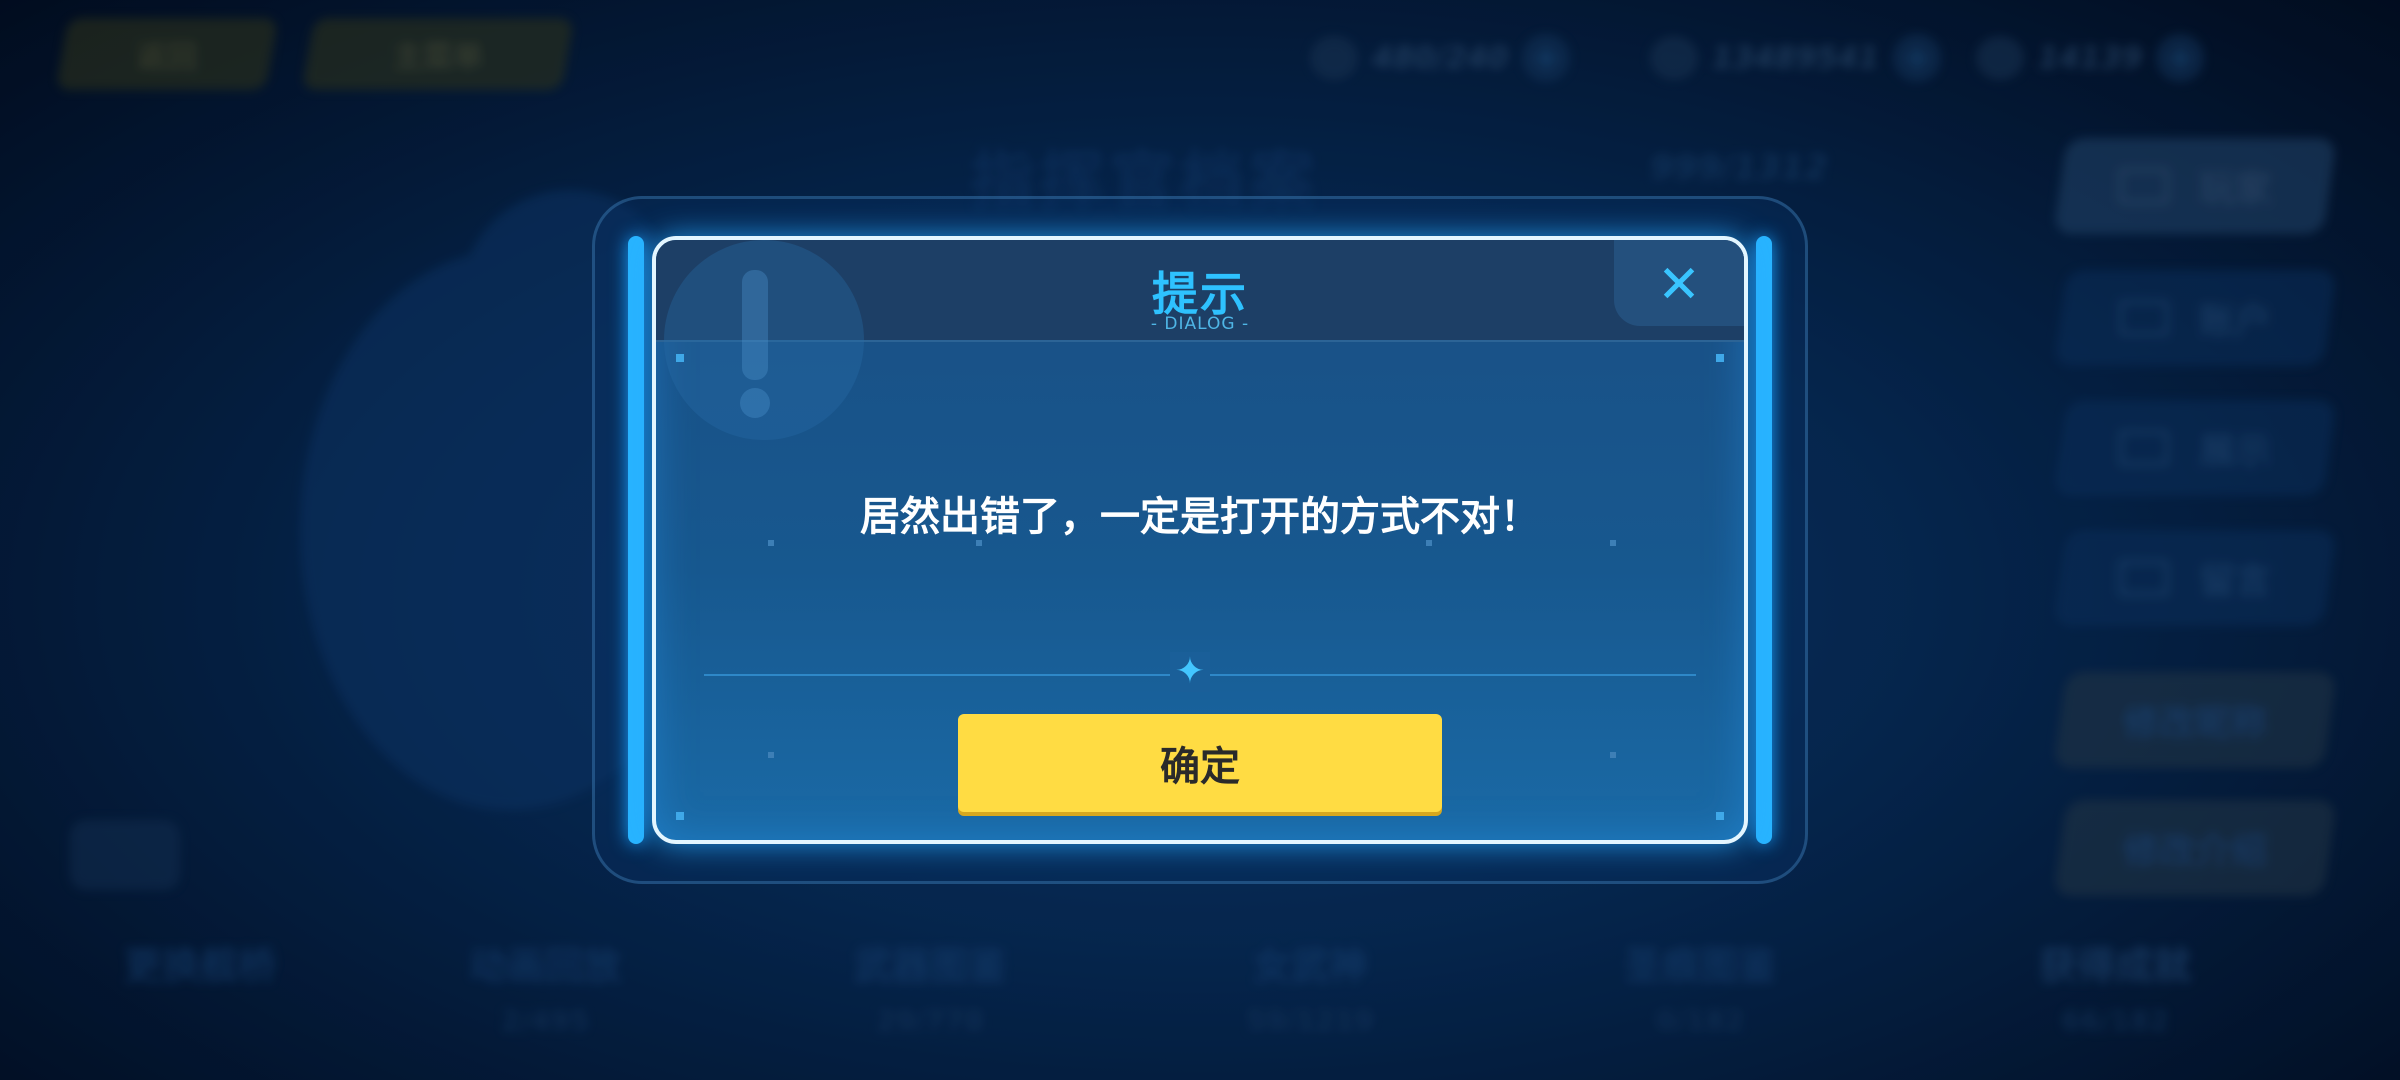 This screenshot has height=1080, width=2400. Describe the element at coordinates (1200, 517) in the screenshot. I see `dialog-message: 居然出错了，一定是打开的方式不对！` at that location.